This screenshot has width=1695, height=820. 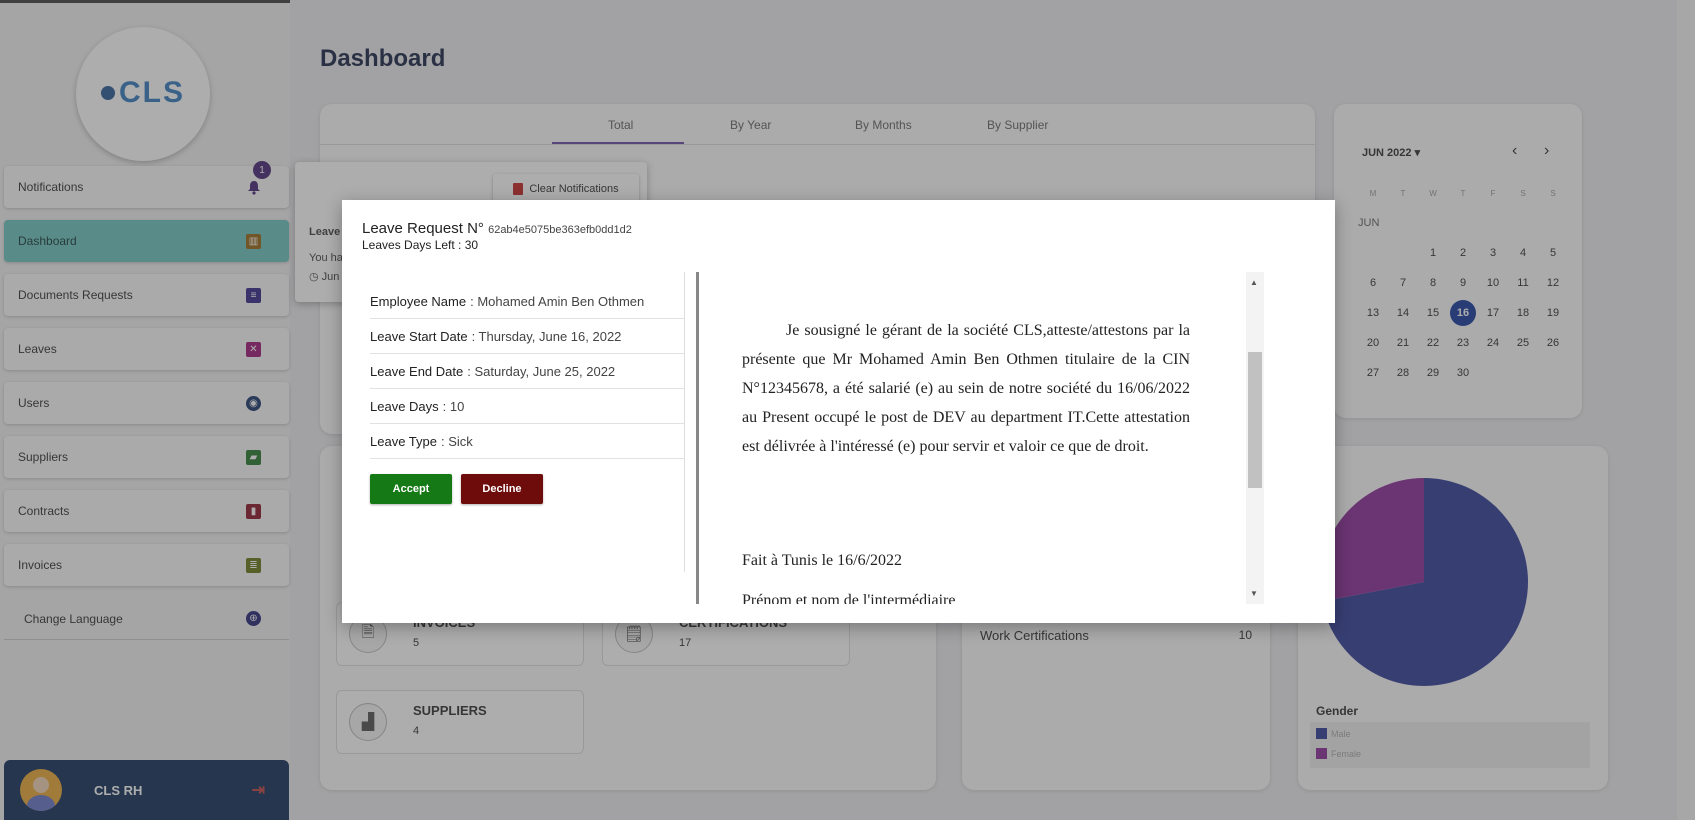 I want to click on accept-button: Accept, so click(x=411, y=489).